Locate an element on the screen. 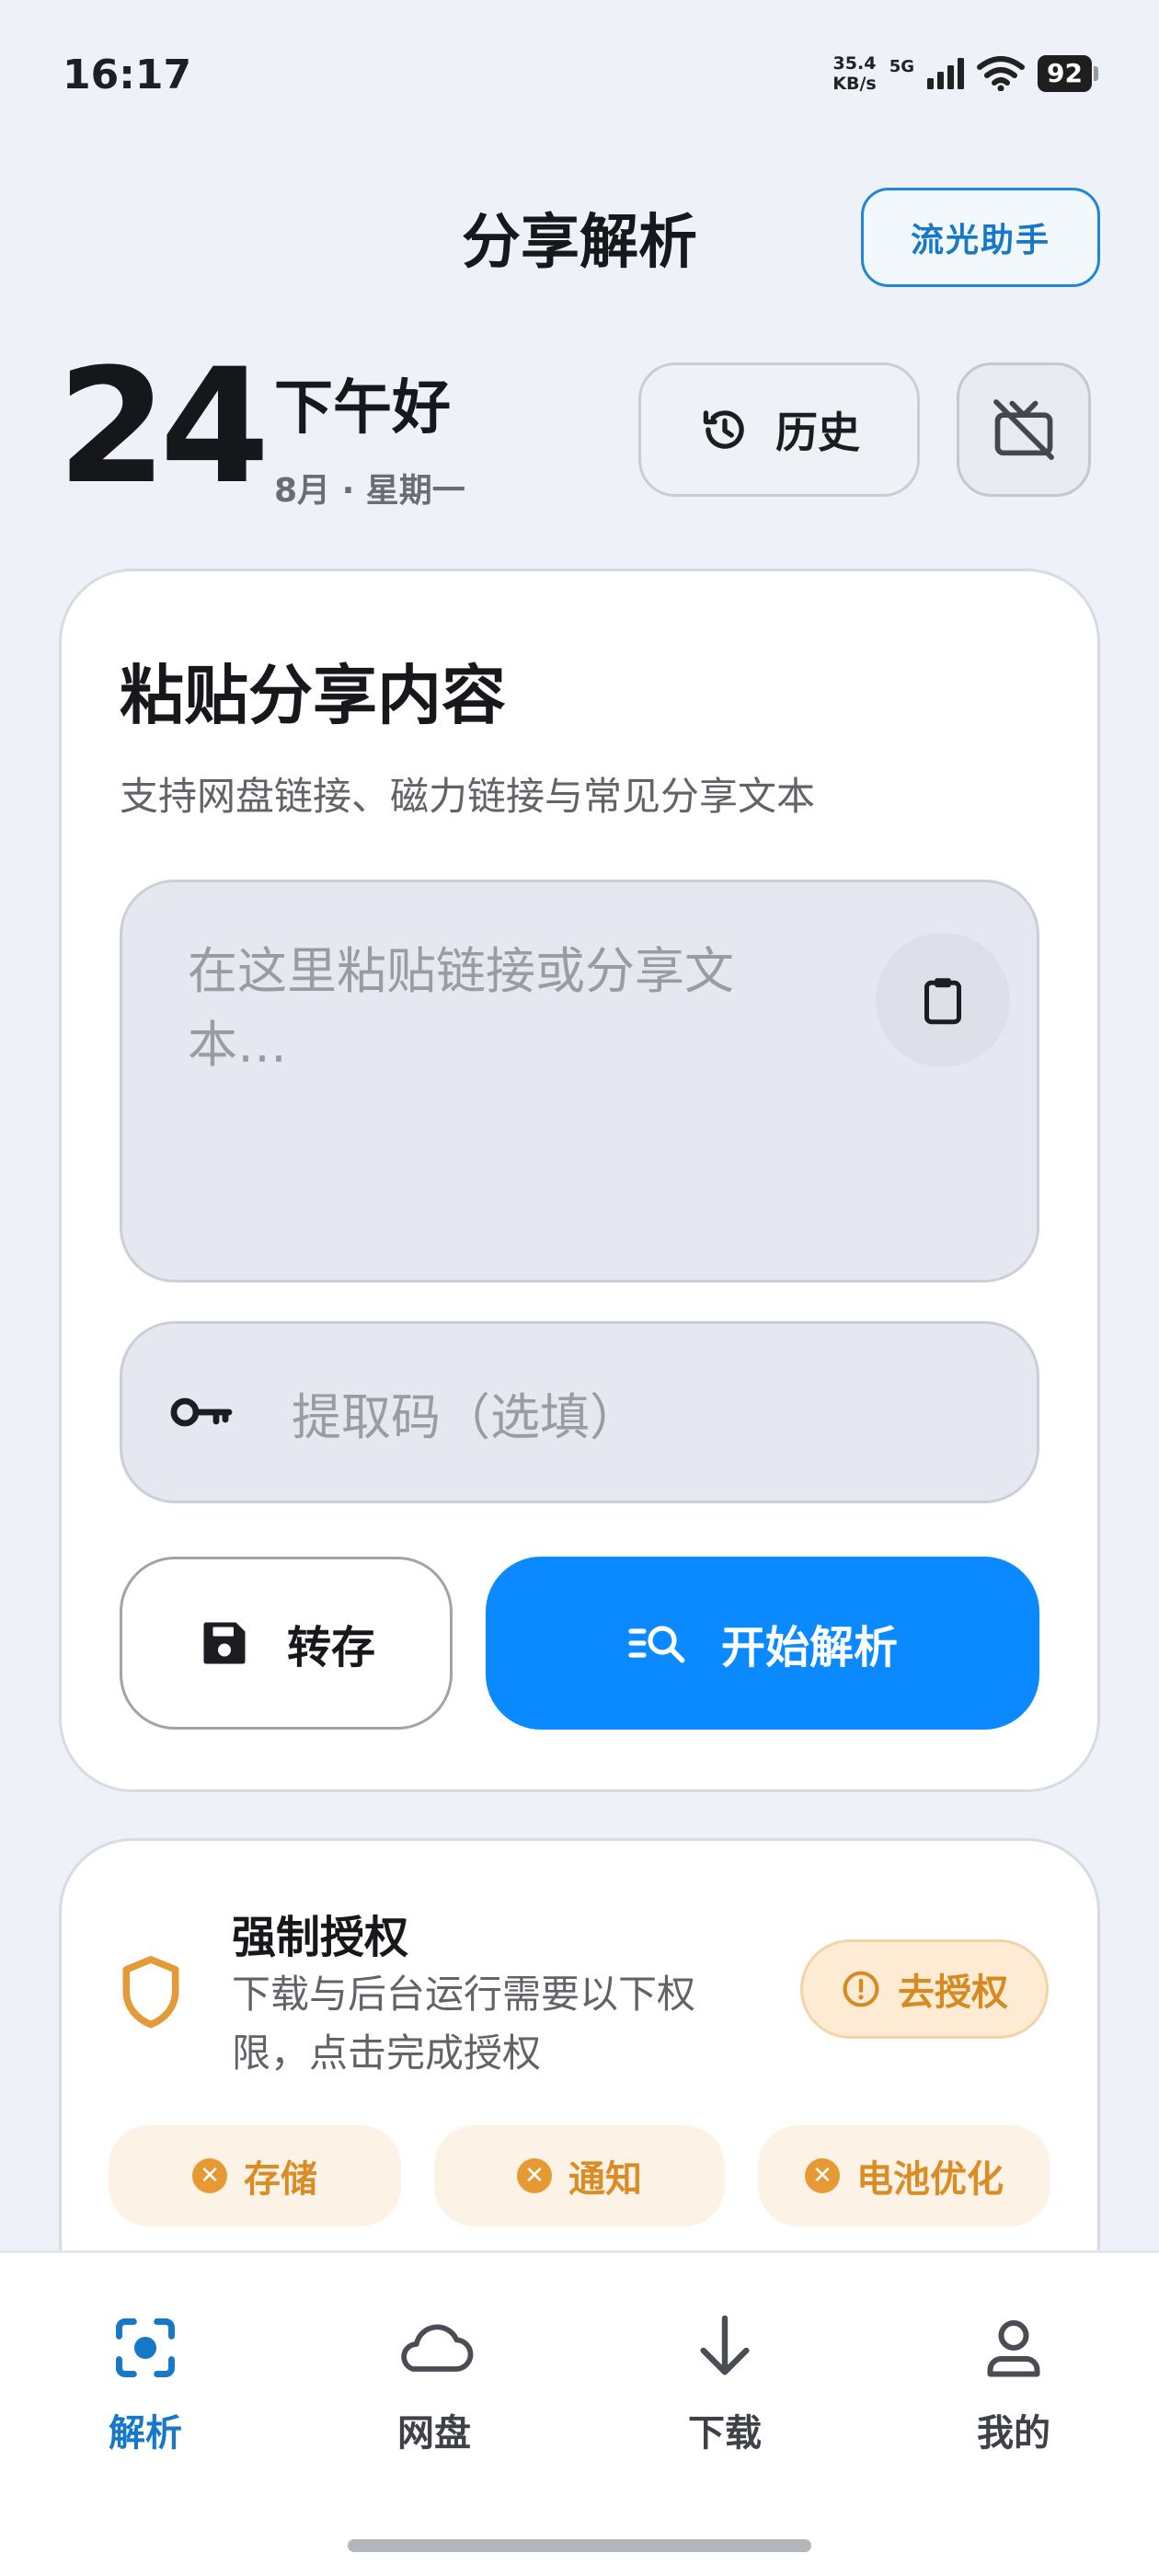  net-speed: 35.4 KB/s is located at coordinates (854, 73).